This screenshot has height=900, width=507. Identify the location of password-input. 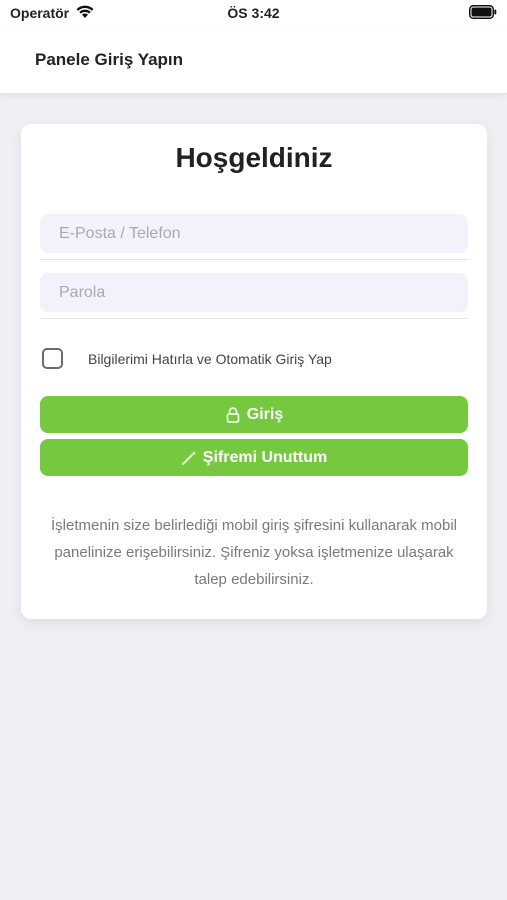
(254, 292).